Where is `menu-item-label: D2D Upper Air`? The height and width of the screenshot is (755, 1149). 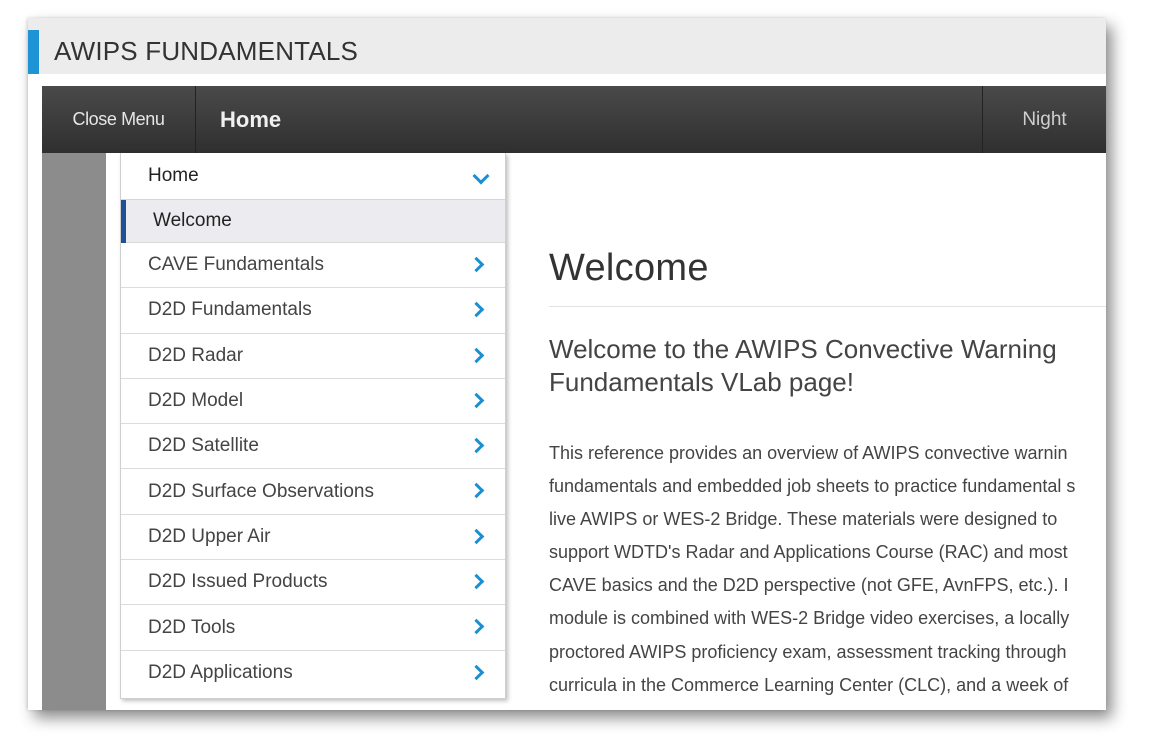
menu-item-label: D2D Upper Air is located at coordinates (209, 536).